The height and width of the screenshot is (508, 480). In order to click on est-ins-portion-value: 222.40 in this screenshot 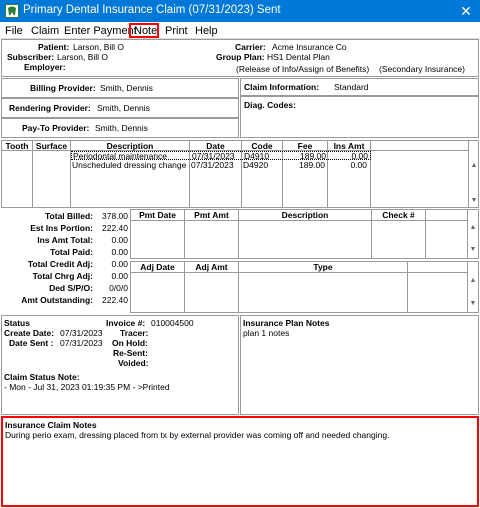, I will do `click(115, 228)`.